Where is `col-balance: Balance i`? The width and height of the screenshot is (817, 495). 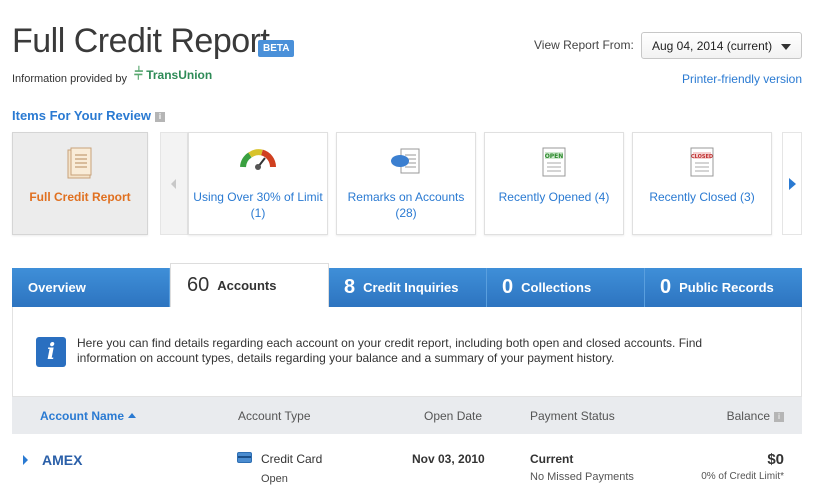 col-balance: Balance i is located at coordinates (755, 416).